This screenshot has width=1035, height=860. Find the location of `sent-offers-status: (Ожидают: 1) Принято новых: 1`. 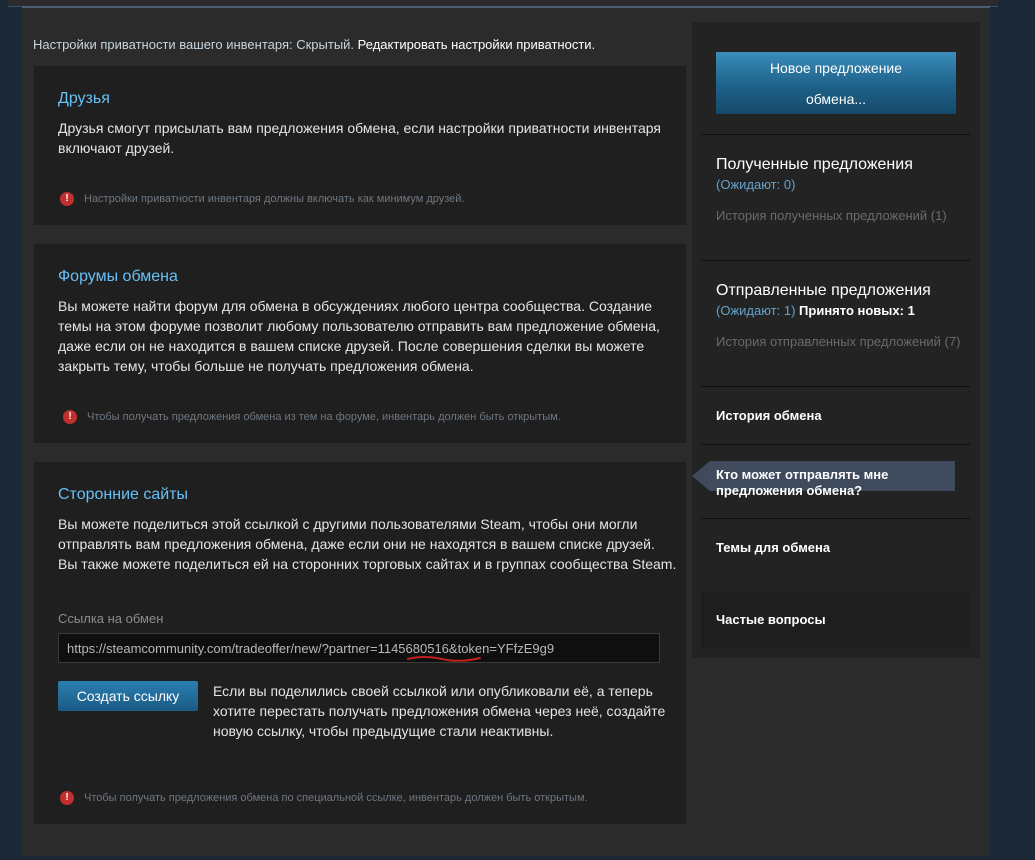

sent-offers-status: (Ожидают: 1) Принято новых: 1 is located at coordinates (815, 310).